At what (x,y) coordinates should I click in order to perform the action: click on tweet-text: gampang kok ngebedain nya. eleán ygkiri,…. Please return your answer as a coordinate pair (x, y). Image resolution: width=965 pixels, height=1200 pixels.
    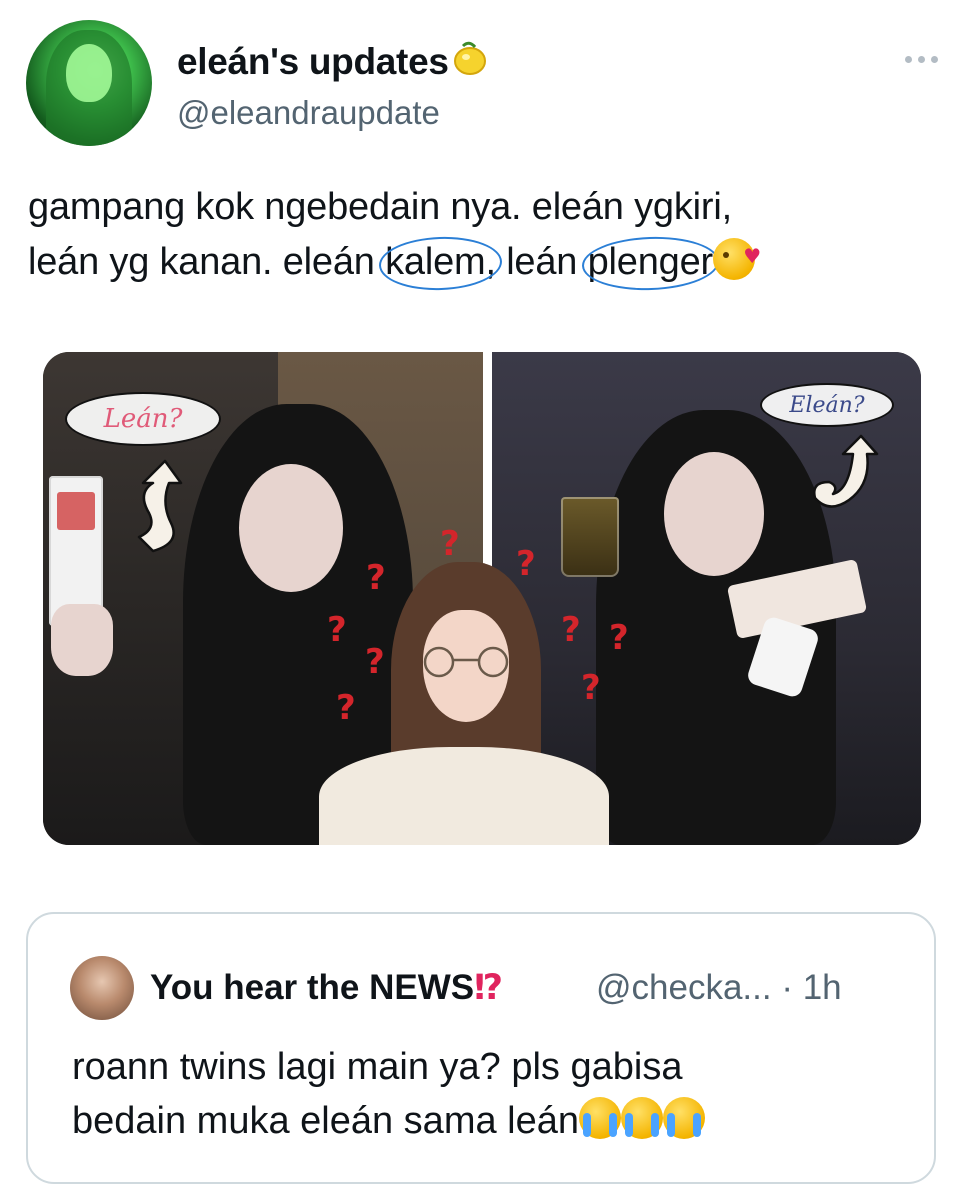
    Looking at the image, I should click on (488, 235).